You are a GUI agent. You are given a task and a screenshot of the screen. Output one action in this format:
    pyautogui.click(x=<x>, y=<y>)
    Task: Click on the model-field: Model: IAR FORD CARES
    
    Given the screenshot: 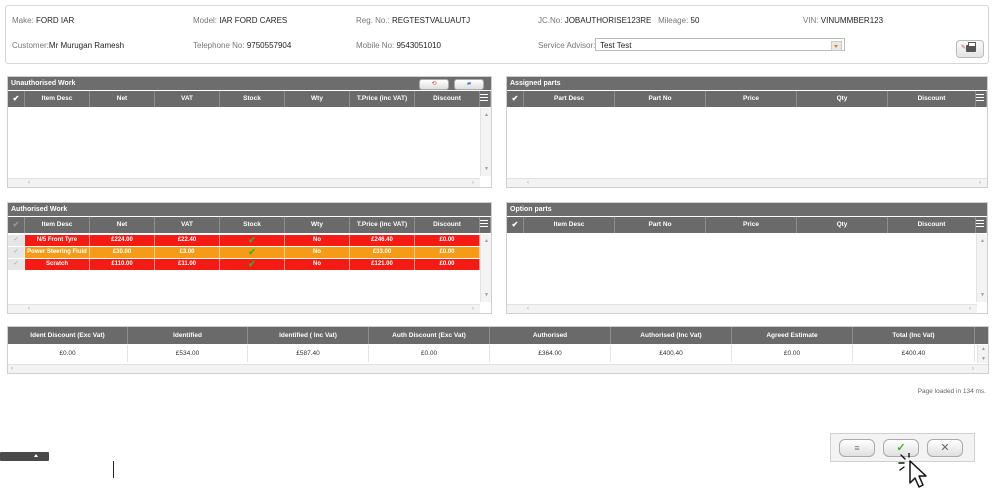 What is the action you would take?
    pyautogui.click(x=240, y=20)
    